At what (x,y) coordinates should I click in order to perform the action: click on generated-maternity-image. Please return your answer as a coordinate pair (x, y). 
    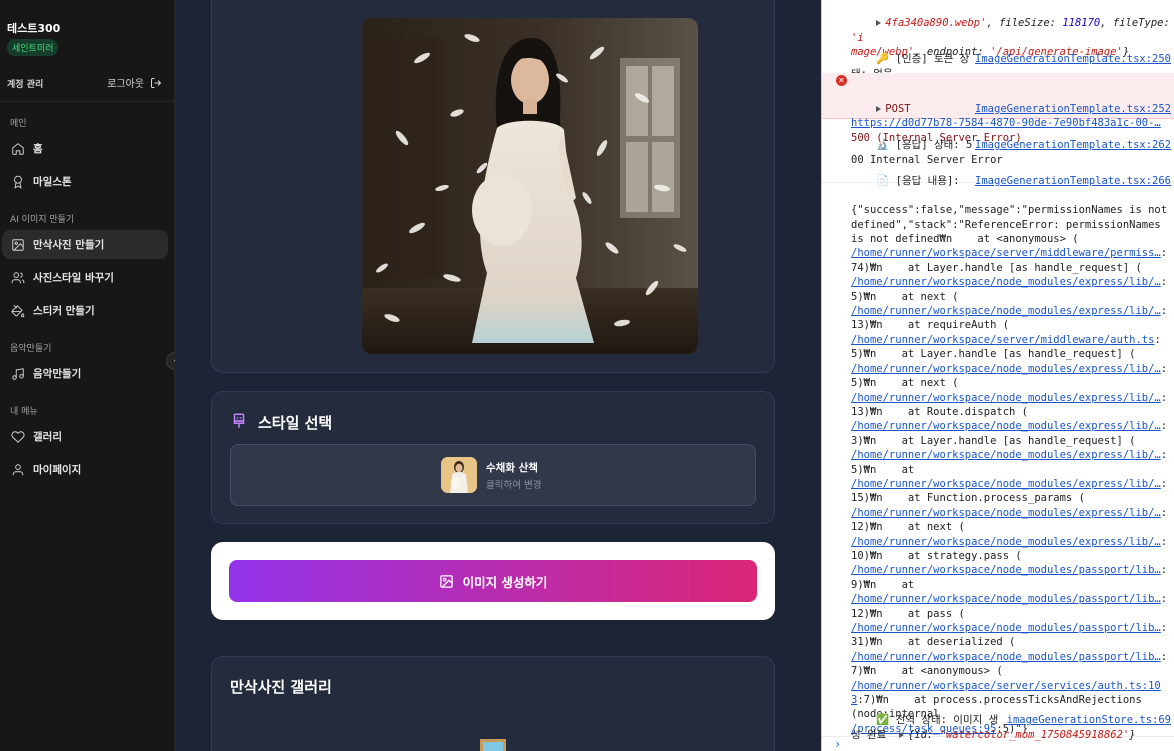
    Looking at the image, I should click on (530, 186).